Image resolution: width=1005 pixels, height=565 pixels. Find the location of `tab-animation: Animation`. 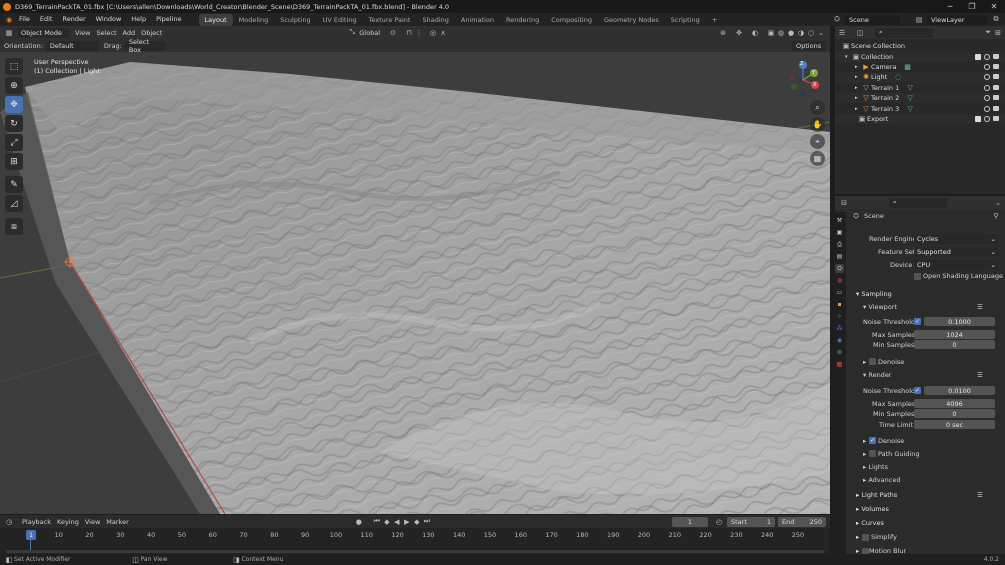

tab-animation: Animation is located at coordinates (477, 20).